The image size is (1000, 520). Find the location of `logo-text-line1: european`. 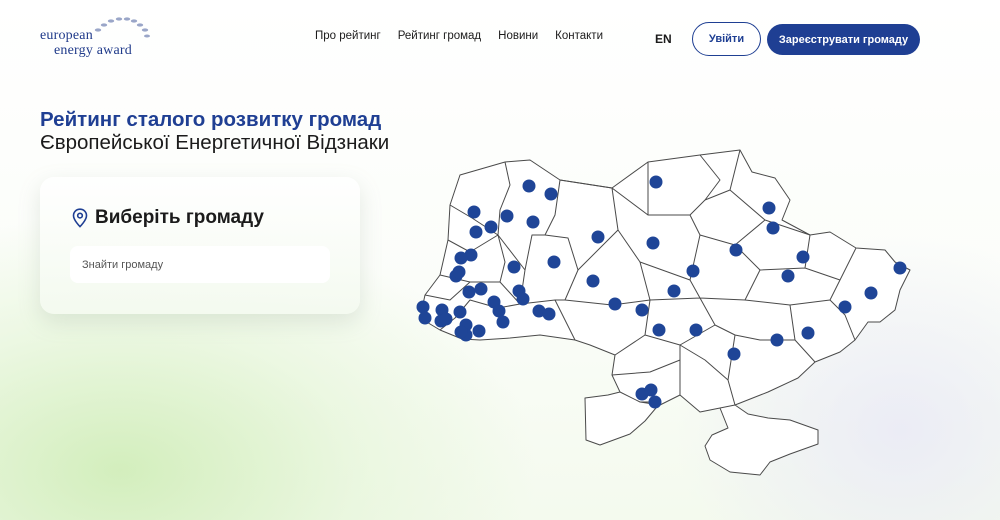

logo-text-line1: european is located at coordinates (66, 35).